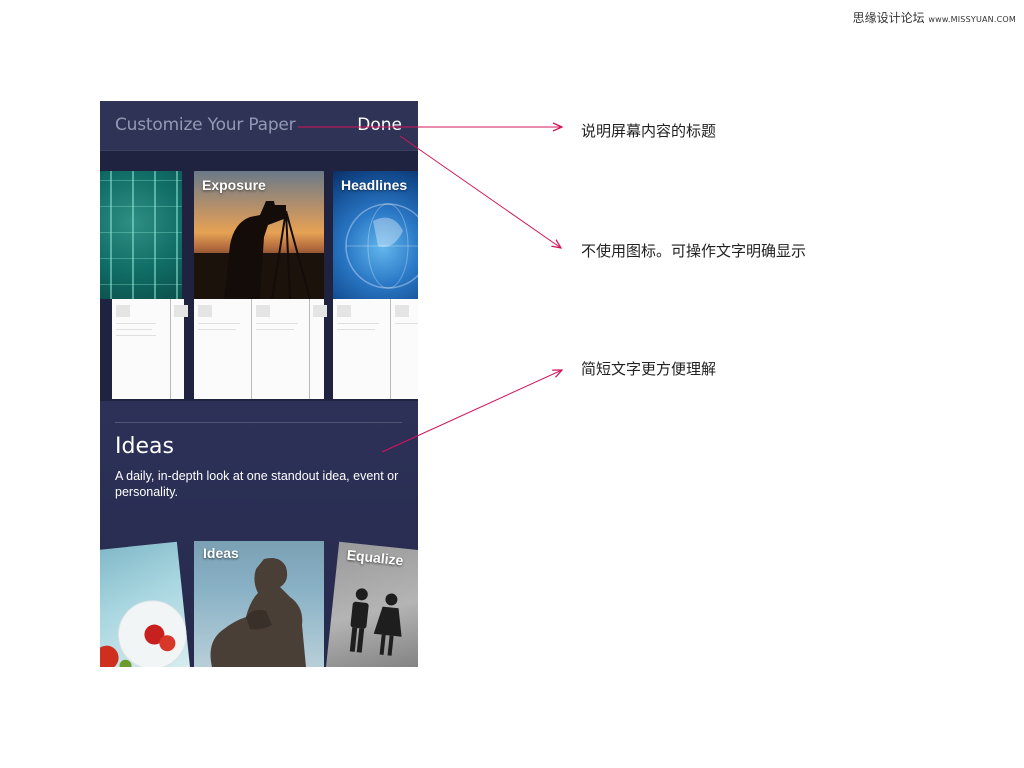 This screenshot has width=1024, height=768. Describe the element at coordinates (374, 185) in the screenshot. I see `paper-label-headlines: Headlines` at that location.